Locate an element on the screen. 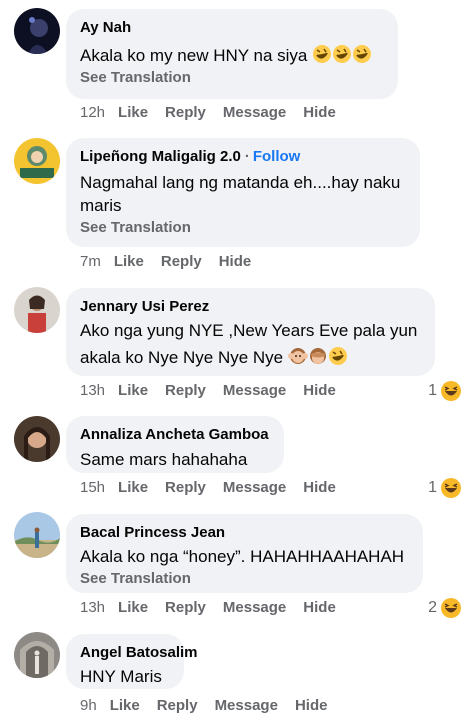  comment-bubble: Angel Batosalim HNY Maris is located at coordinates (132, 661).